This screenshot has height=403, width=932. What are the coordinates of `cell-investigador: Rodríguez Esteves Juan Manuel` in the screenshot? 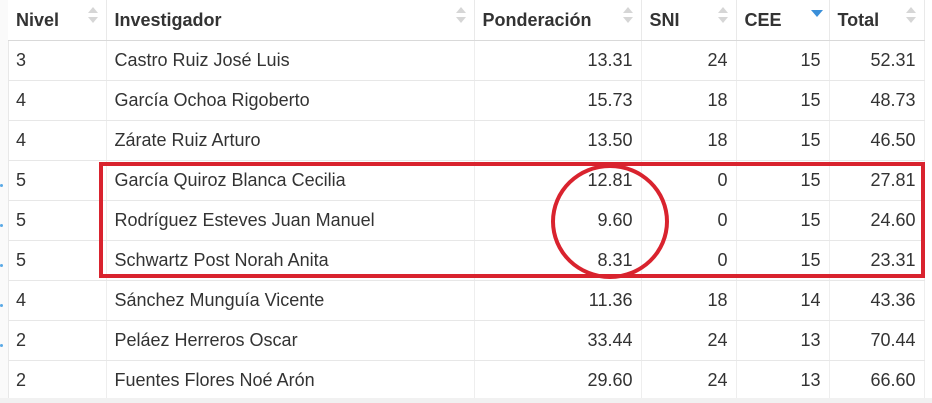 It's located at (290, 220).